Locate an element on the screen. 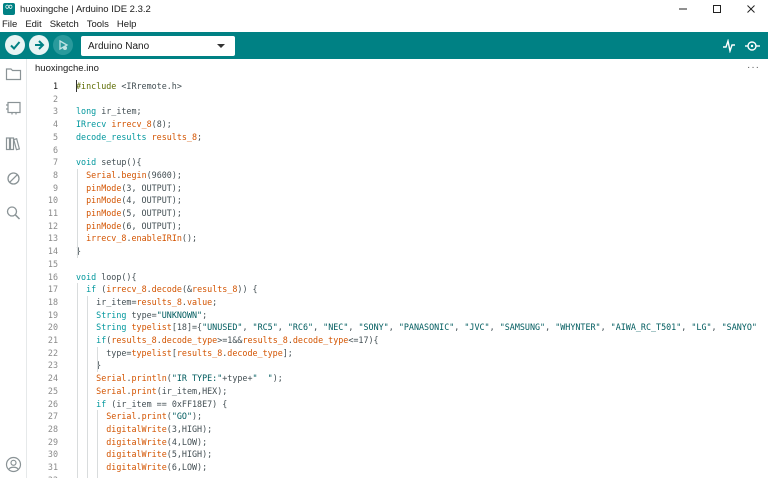 The image size is (768, 478). maximize-button is located at coordinates (717, 9).